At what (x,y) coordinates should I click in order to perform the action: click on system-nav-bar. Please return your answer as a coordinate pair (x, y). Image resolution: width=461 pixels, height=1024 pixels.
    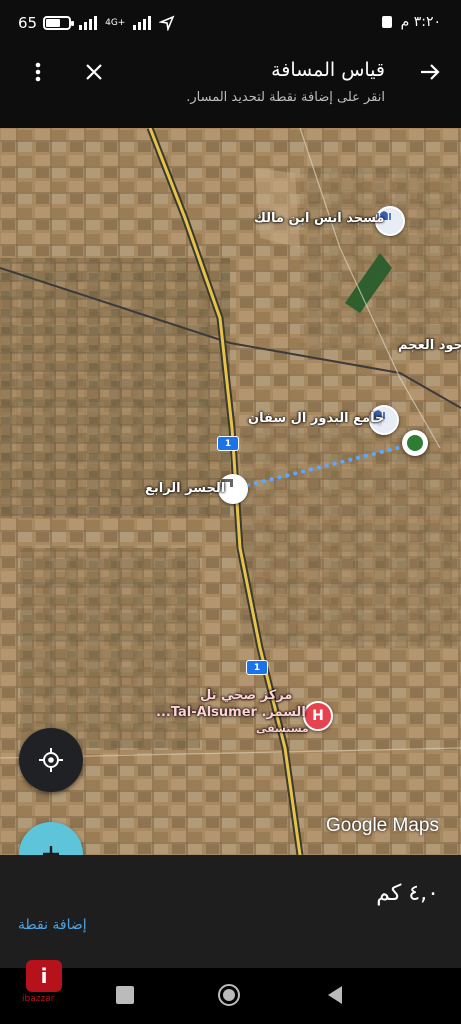
    Looking at the image, I should click on (230, 996).